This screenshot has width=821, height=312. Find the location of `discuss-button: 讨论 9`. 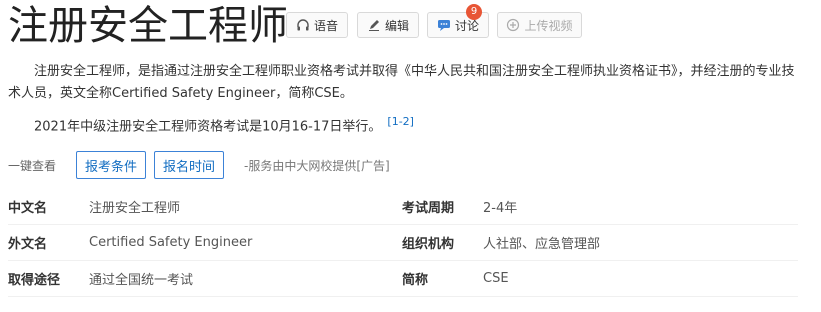

discuss-button: 讨论 9 is located at coordinates (458, 21).